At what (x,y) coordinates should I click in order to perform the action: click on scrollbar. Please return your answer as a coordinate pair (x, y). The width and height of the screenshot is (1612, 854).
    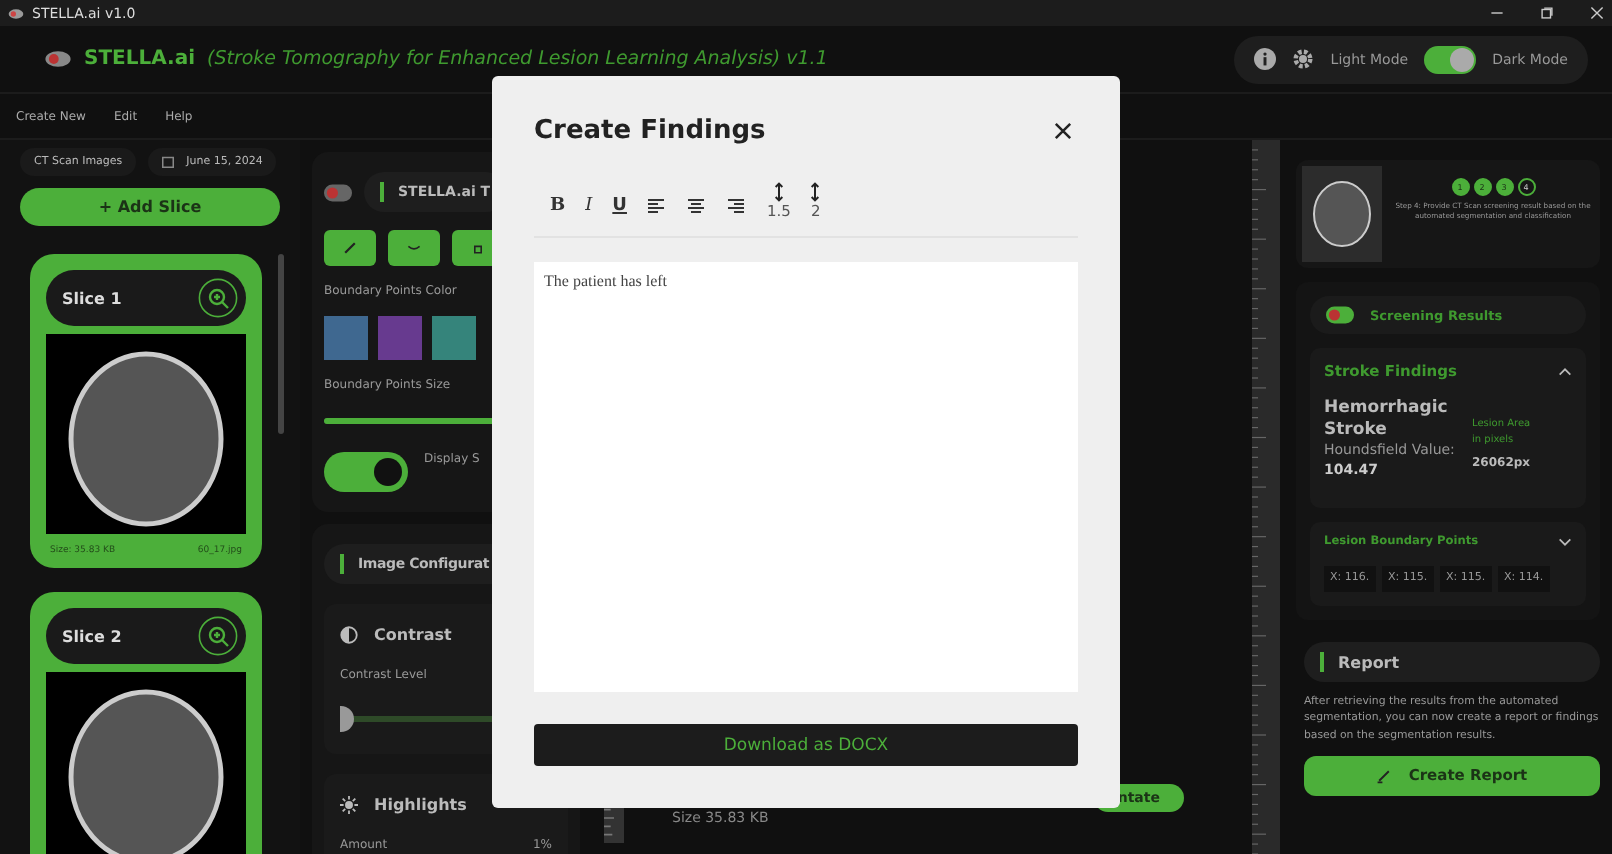
    Looking at the image, I should click on (281, 344).